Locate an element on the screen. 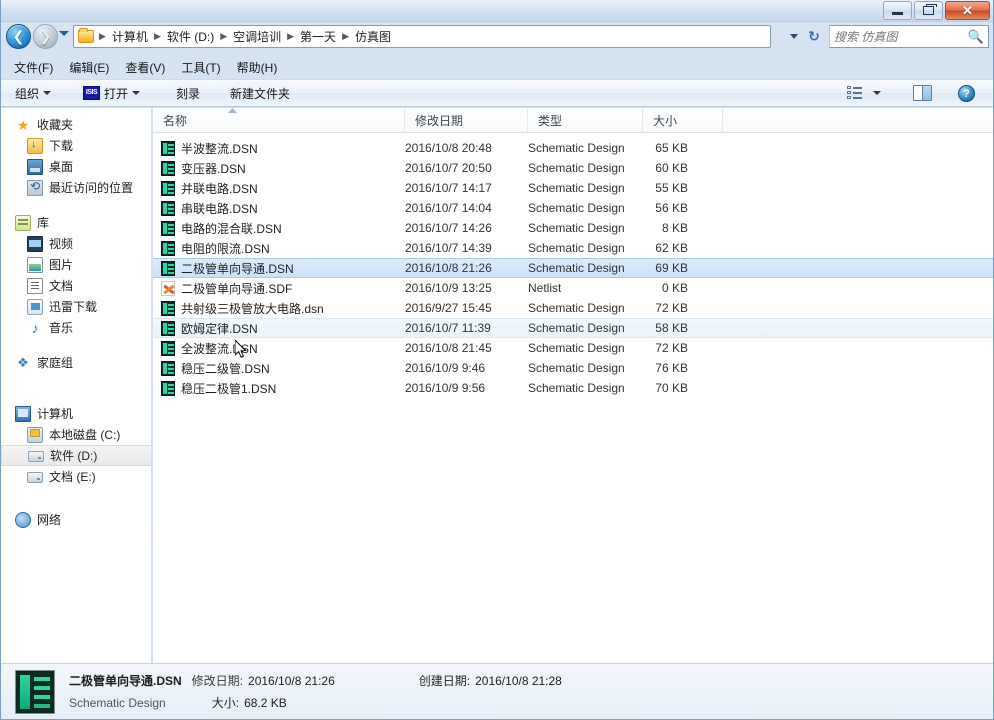 This screenshot has width=994, height=720. breadcrumb: ▶ 计算机 ▶ 软件 (D:) ▶ 空调培训 ▶ 第一天 ▶ 仿真图 is located at coordinates (422, 36).